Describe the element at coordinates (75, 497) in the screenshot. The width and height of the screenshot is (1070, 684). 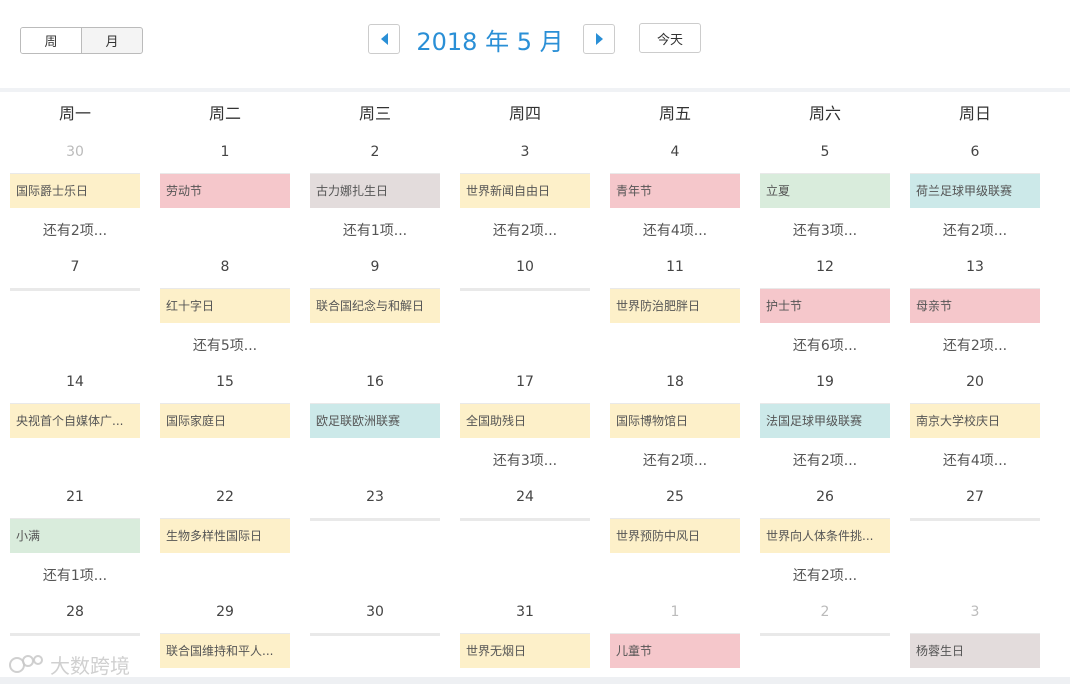
I see `day-number: 21` at that location.